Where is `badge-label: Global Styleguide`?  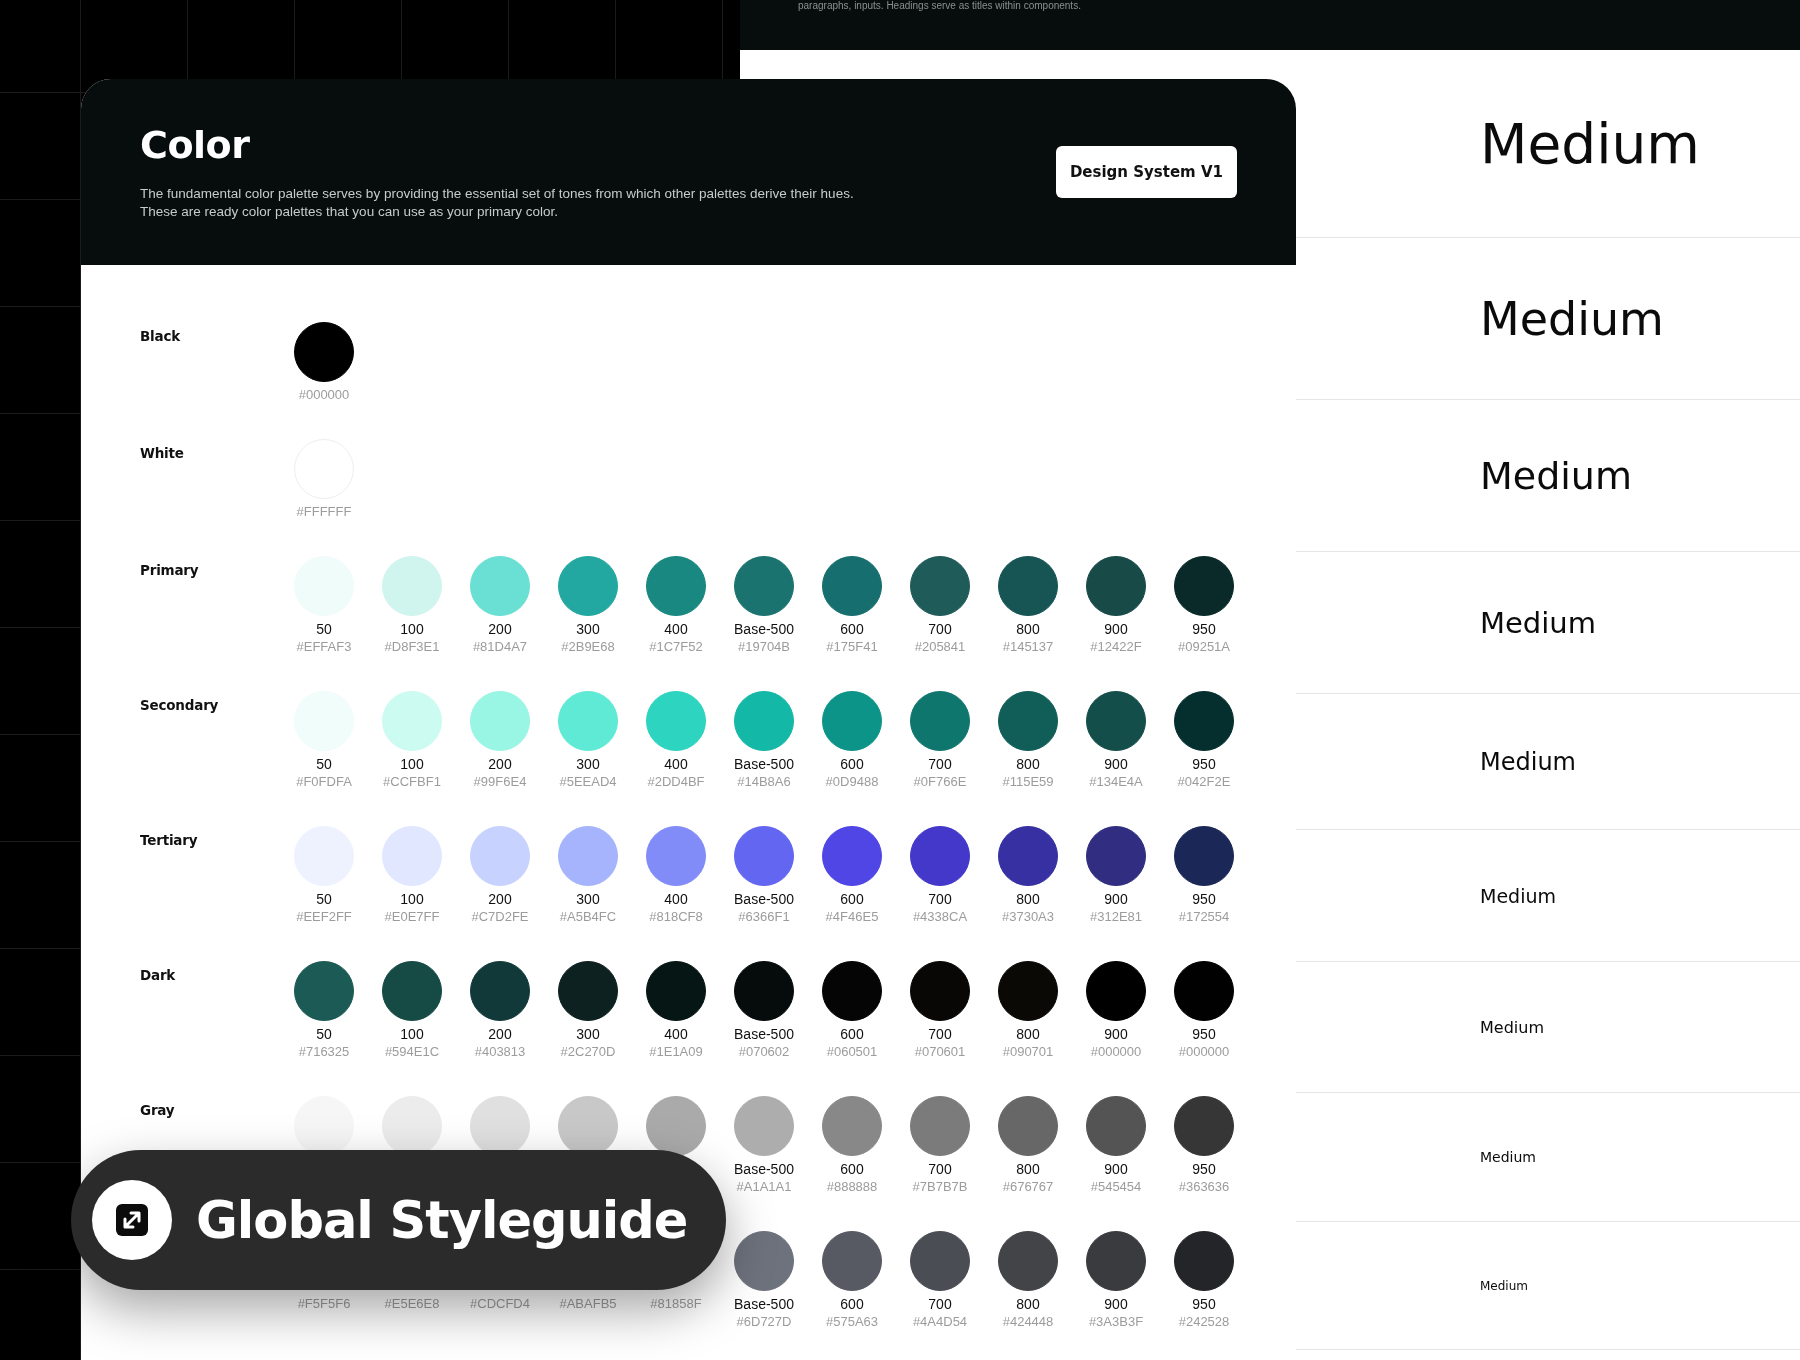 badge-label: Global Styleguide is located at coordinates (442, 1220).